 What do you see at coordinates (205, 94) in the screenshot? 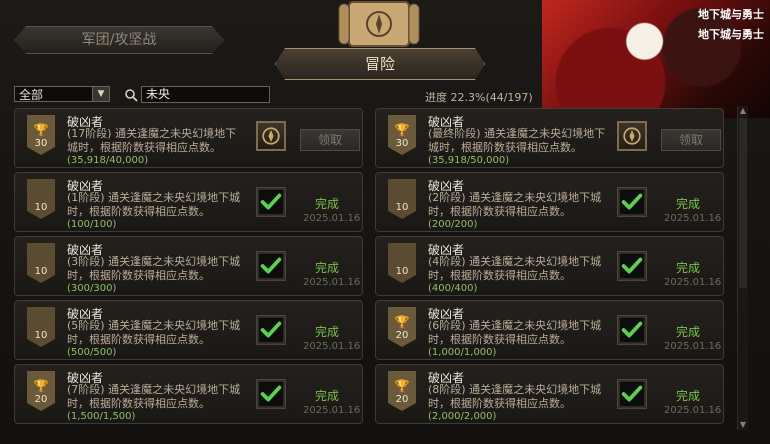
I see `search-input: 未央` at bounding box center [205, 94].